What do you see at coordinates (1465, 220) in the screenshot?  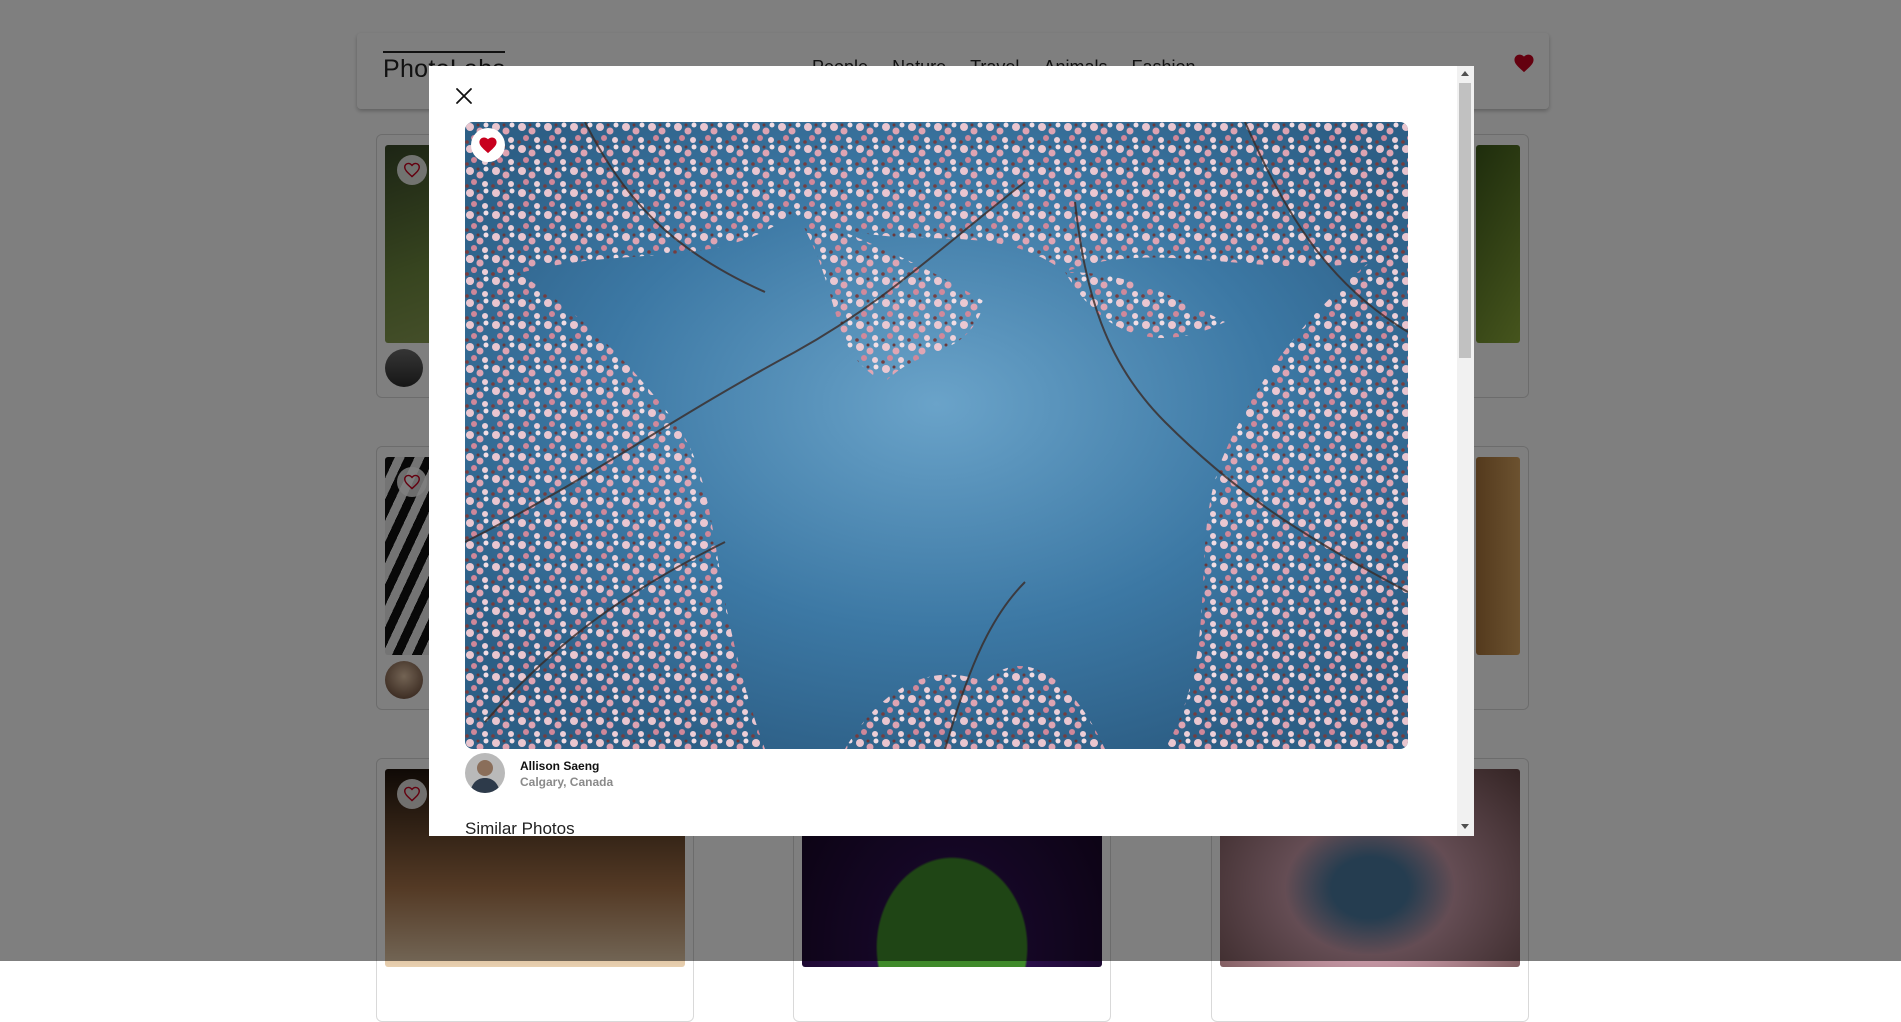 I see `scrollbar-thumb` at bounding box center [1465, 220].